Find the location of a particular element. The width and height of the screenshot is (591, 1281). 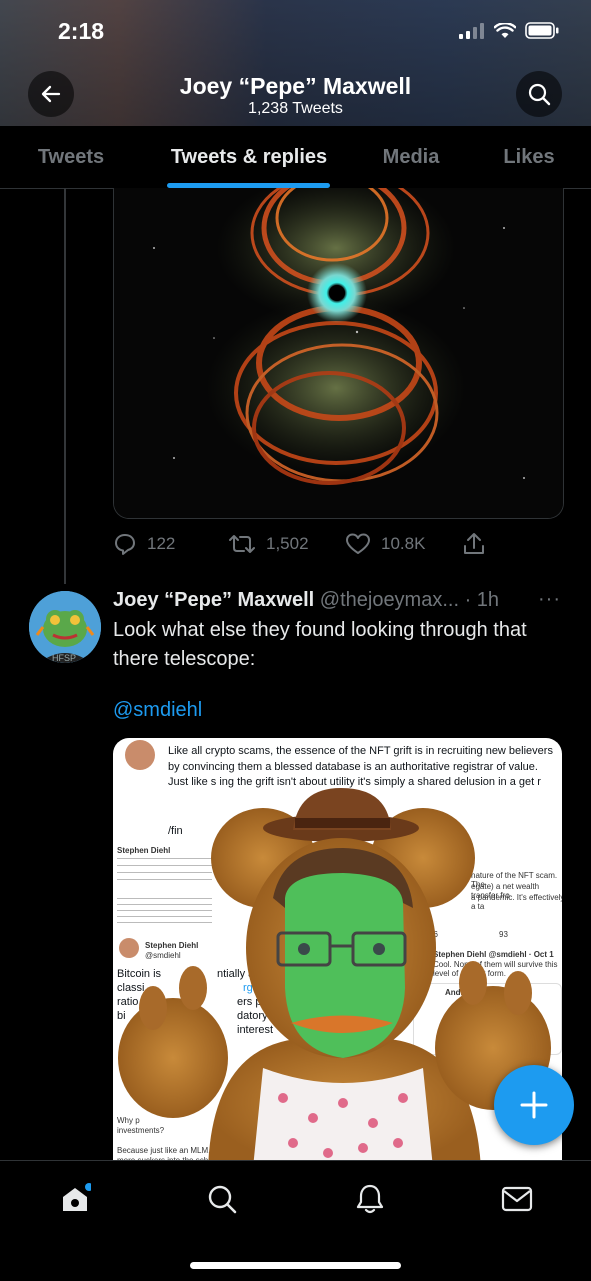

battery-icon is located at coordinates (542, 30).